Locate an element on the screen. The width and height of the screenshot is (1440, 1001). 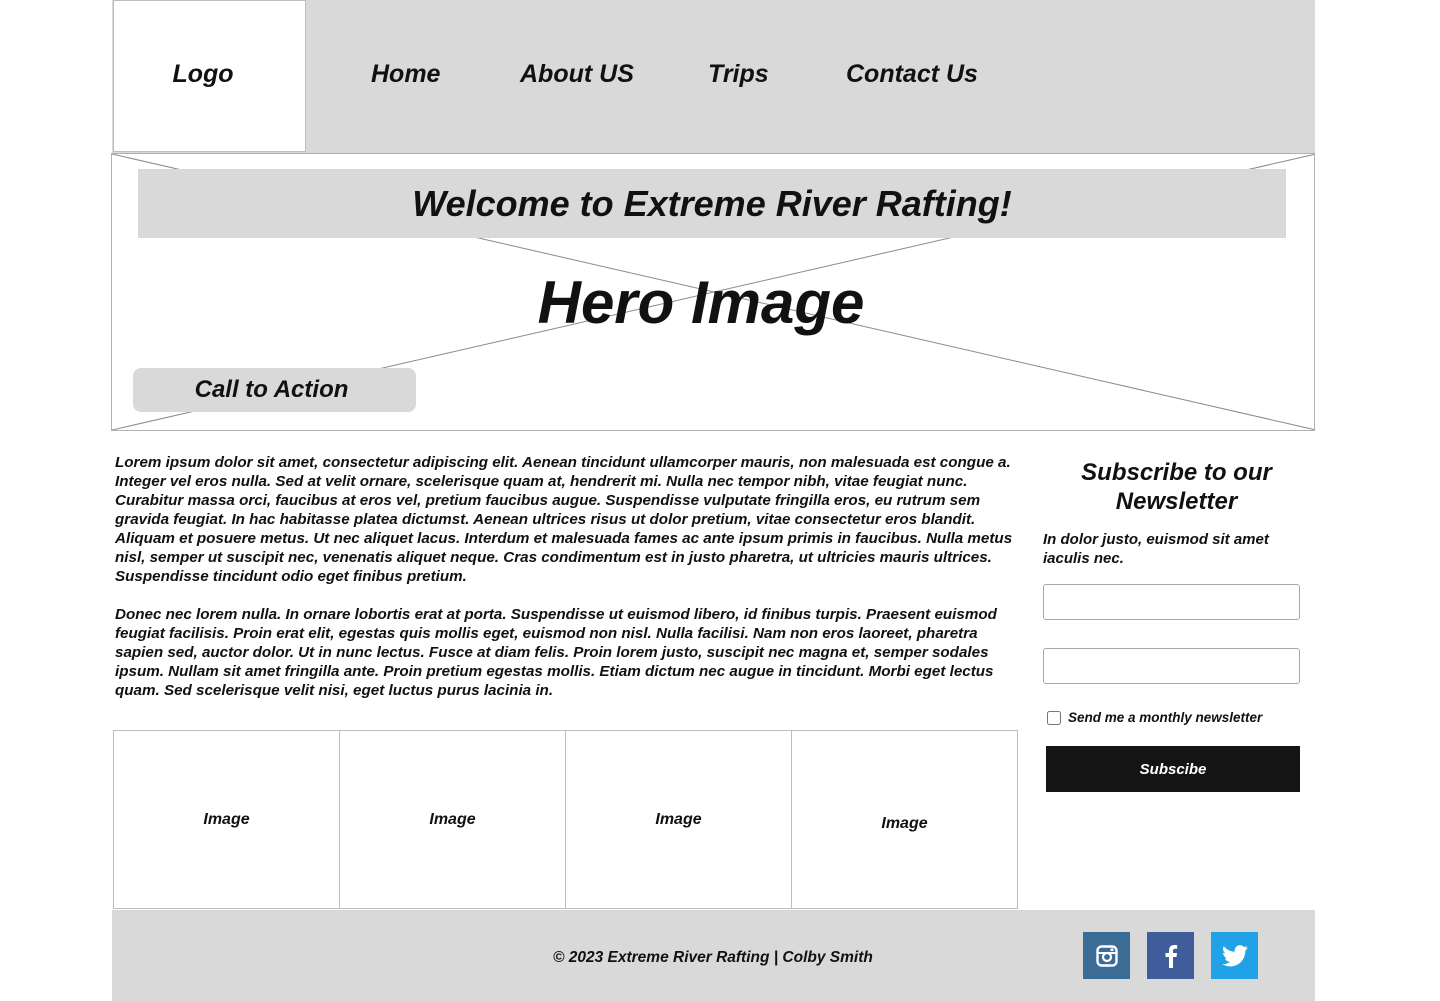
welcome-banner: Welcome to Extreme River Rafting! is located at coordinates (712, 203).